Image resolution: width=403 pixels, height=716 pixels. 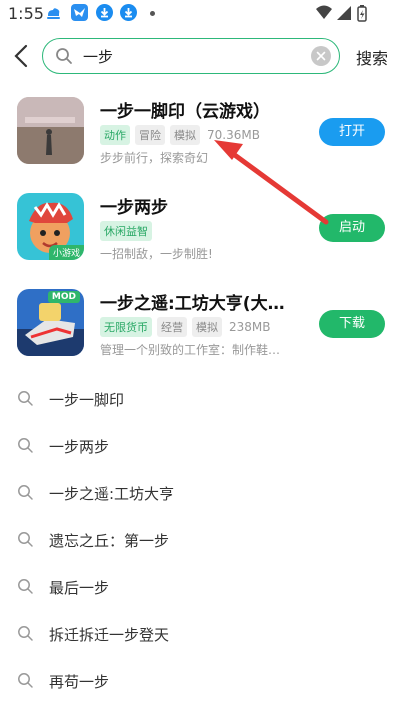 What do you see at coordinates (372, 57) in the screenshot?
I see `search-submit-button: 搜索` at bounding box center [372, 57].